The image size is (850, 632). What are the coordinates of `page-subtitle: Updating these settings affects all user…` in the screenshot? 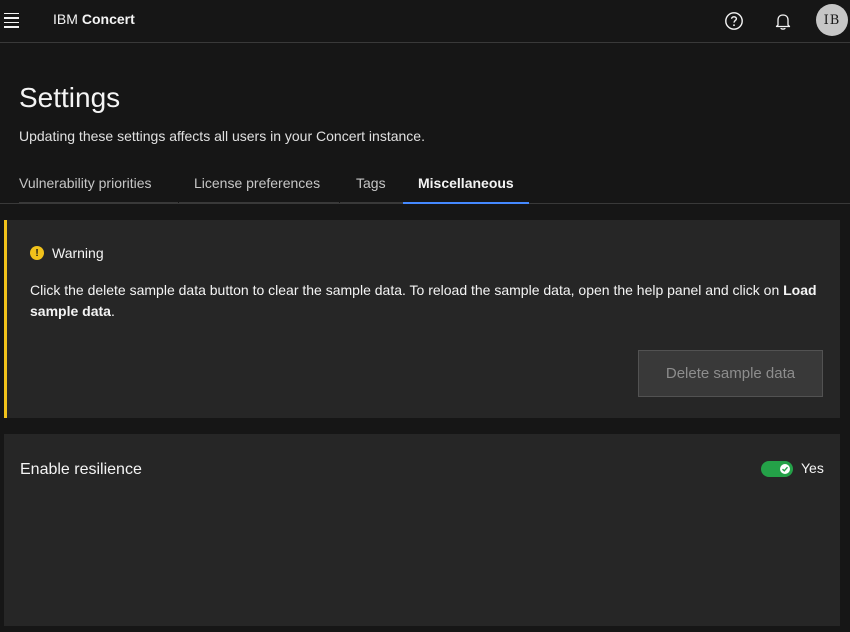 It's located at (222, 136).